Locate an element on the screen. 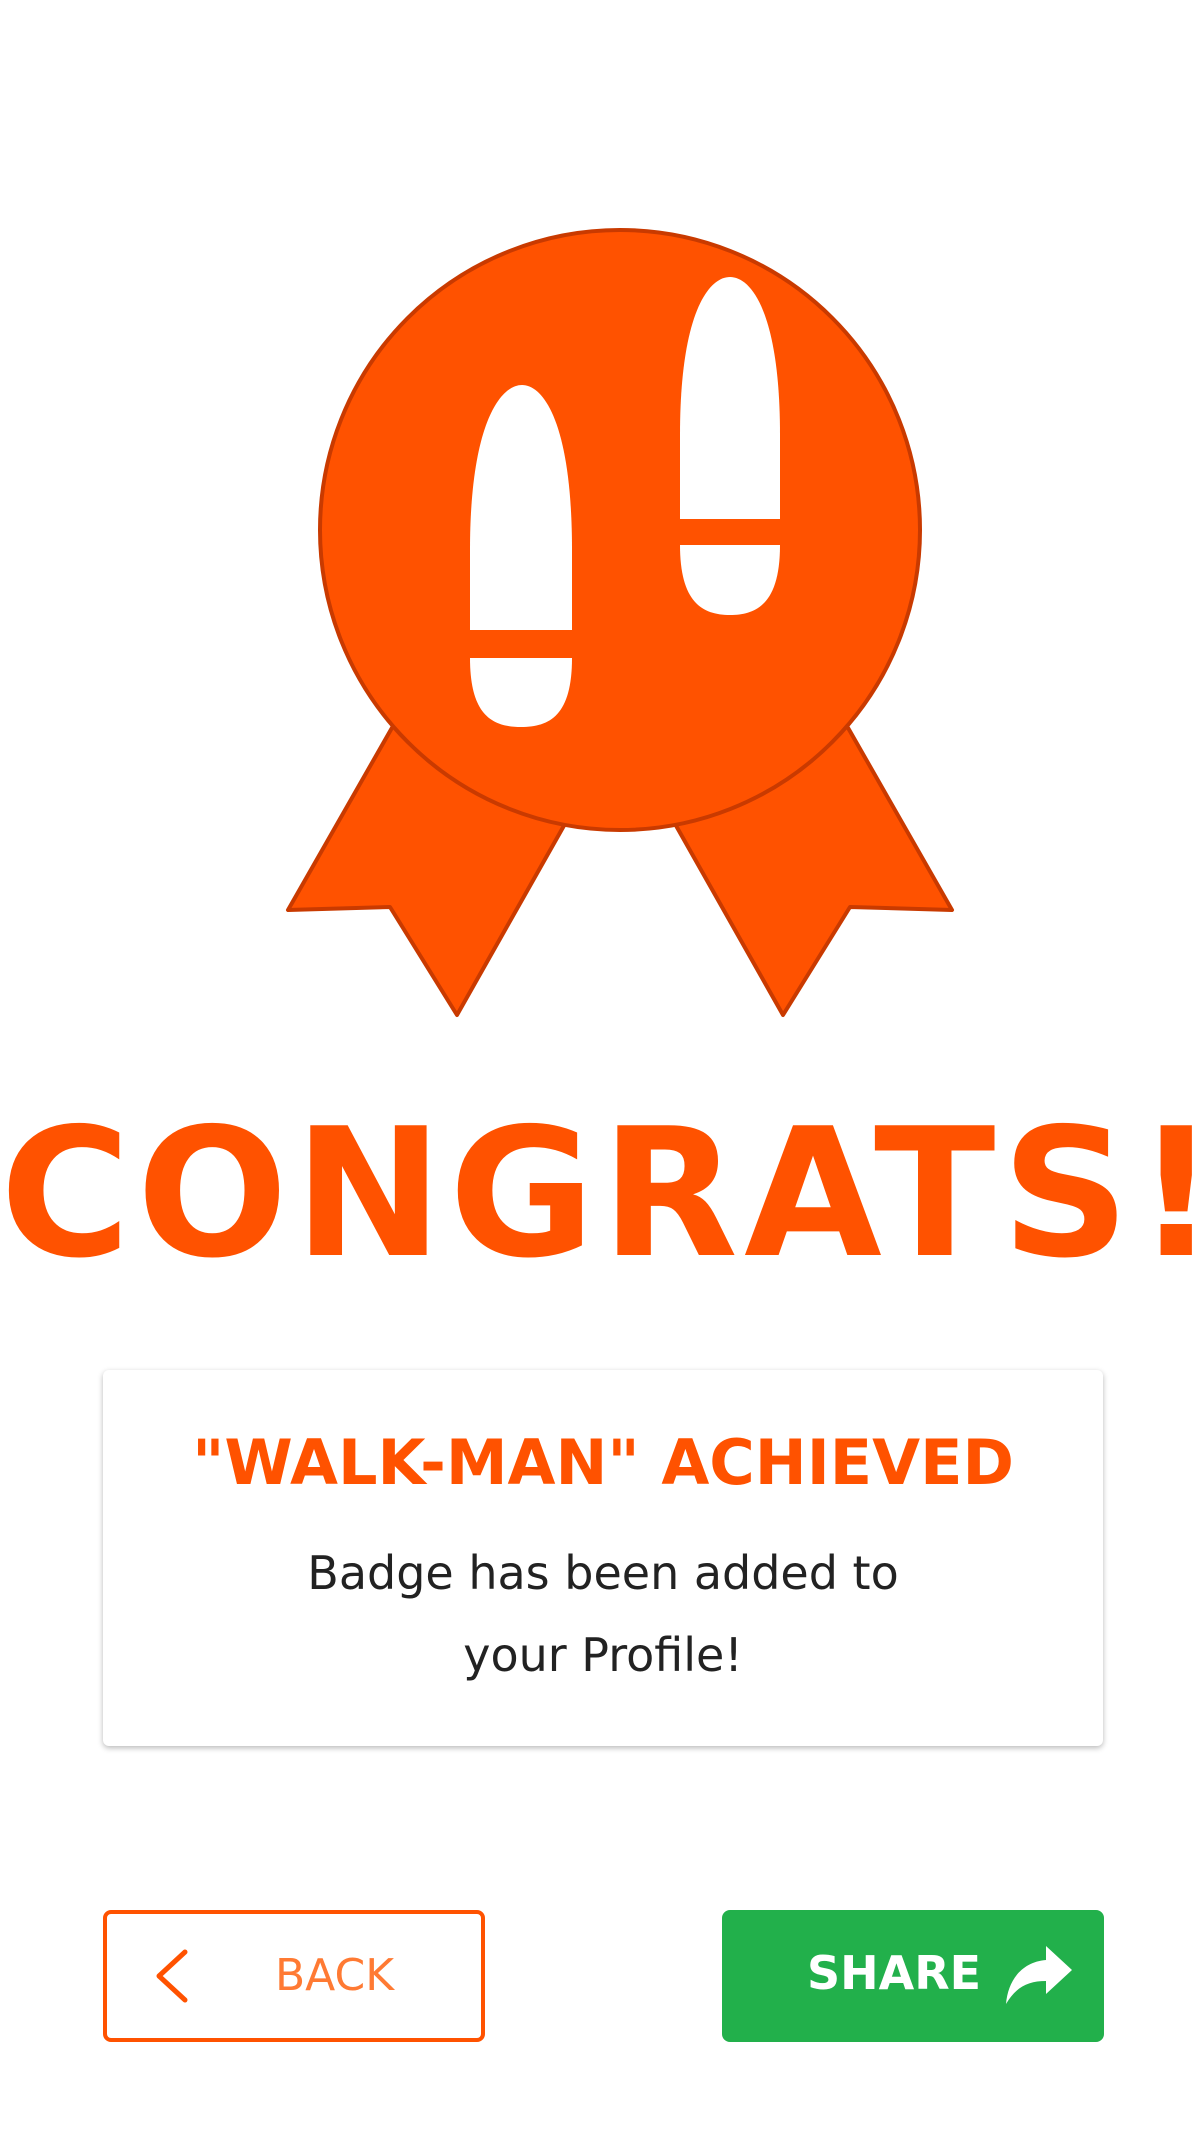 The width and height of the screenshot is (1200, 2134). share-button: SHARE is located at coordinates (913, 1976).